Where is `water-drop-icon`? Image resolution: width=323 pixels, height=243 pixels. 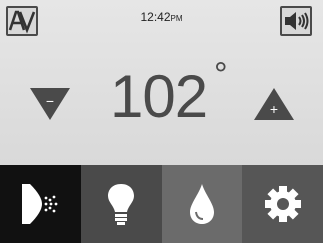 water-drop-icon is located at coordinates (201, 204).